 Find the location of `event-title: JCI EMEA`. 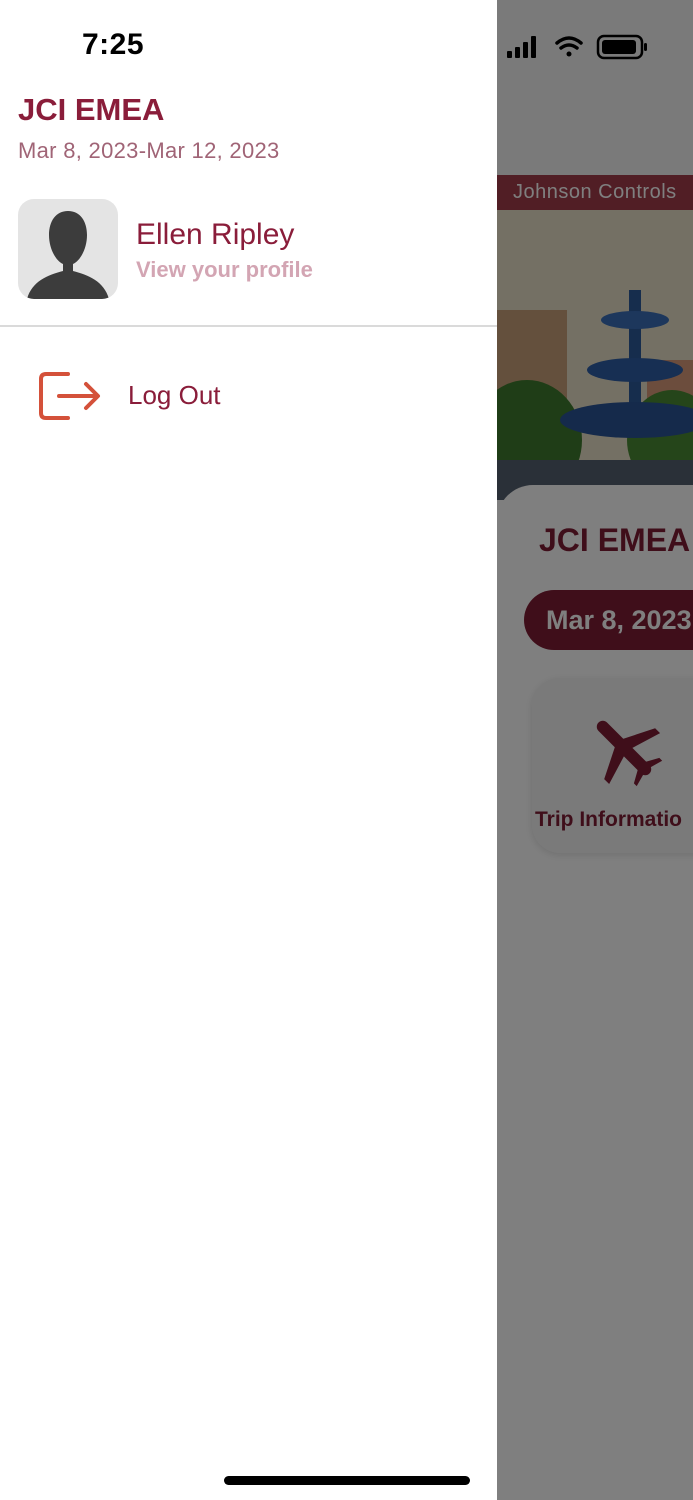

event-title: JCI EMEA is located at coordinates (91, 109).